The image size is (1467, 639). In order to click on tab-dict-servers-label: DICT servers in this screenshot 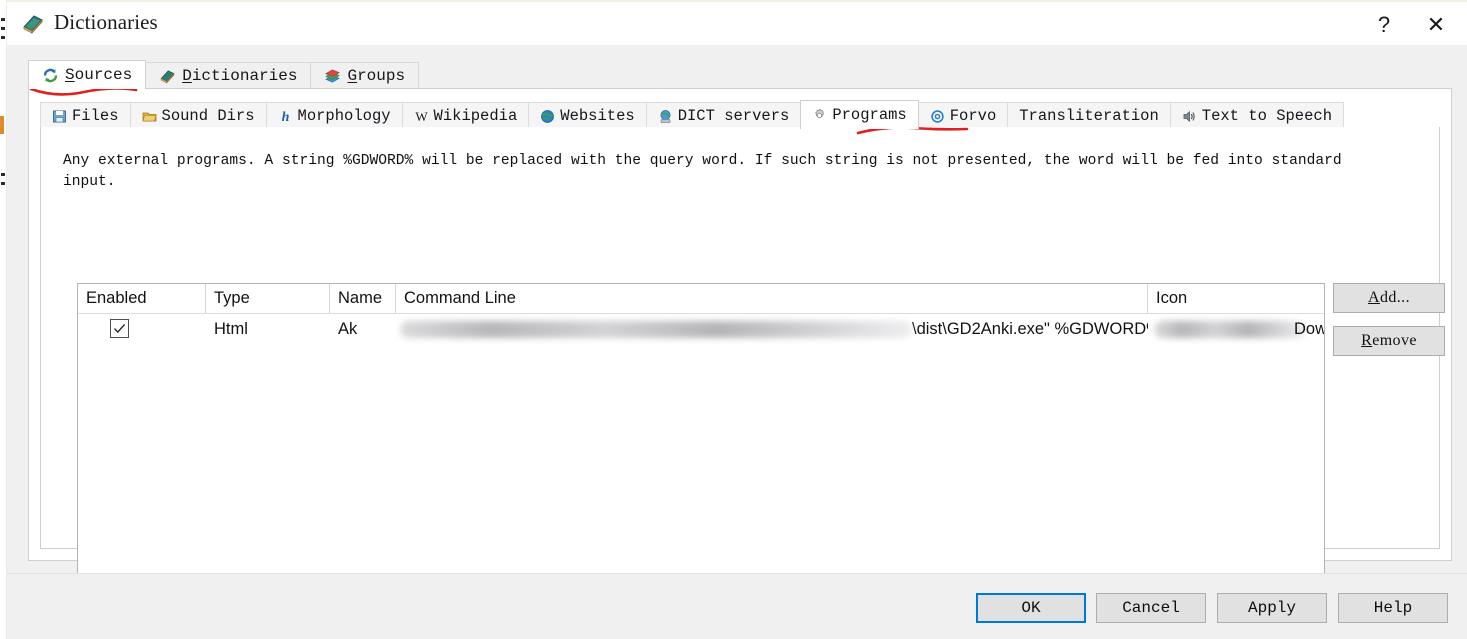, I will do `click(733, 116)`.